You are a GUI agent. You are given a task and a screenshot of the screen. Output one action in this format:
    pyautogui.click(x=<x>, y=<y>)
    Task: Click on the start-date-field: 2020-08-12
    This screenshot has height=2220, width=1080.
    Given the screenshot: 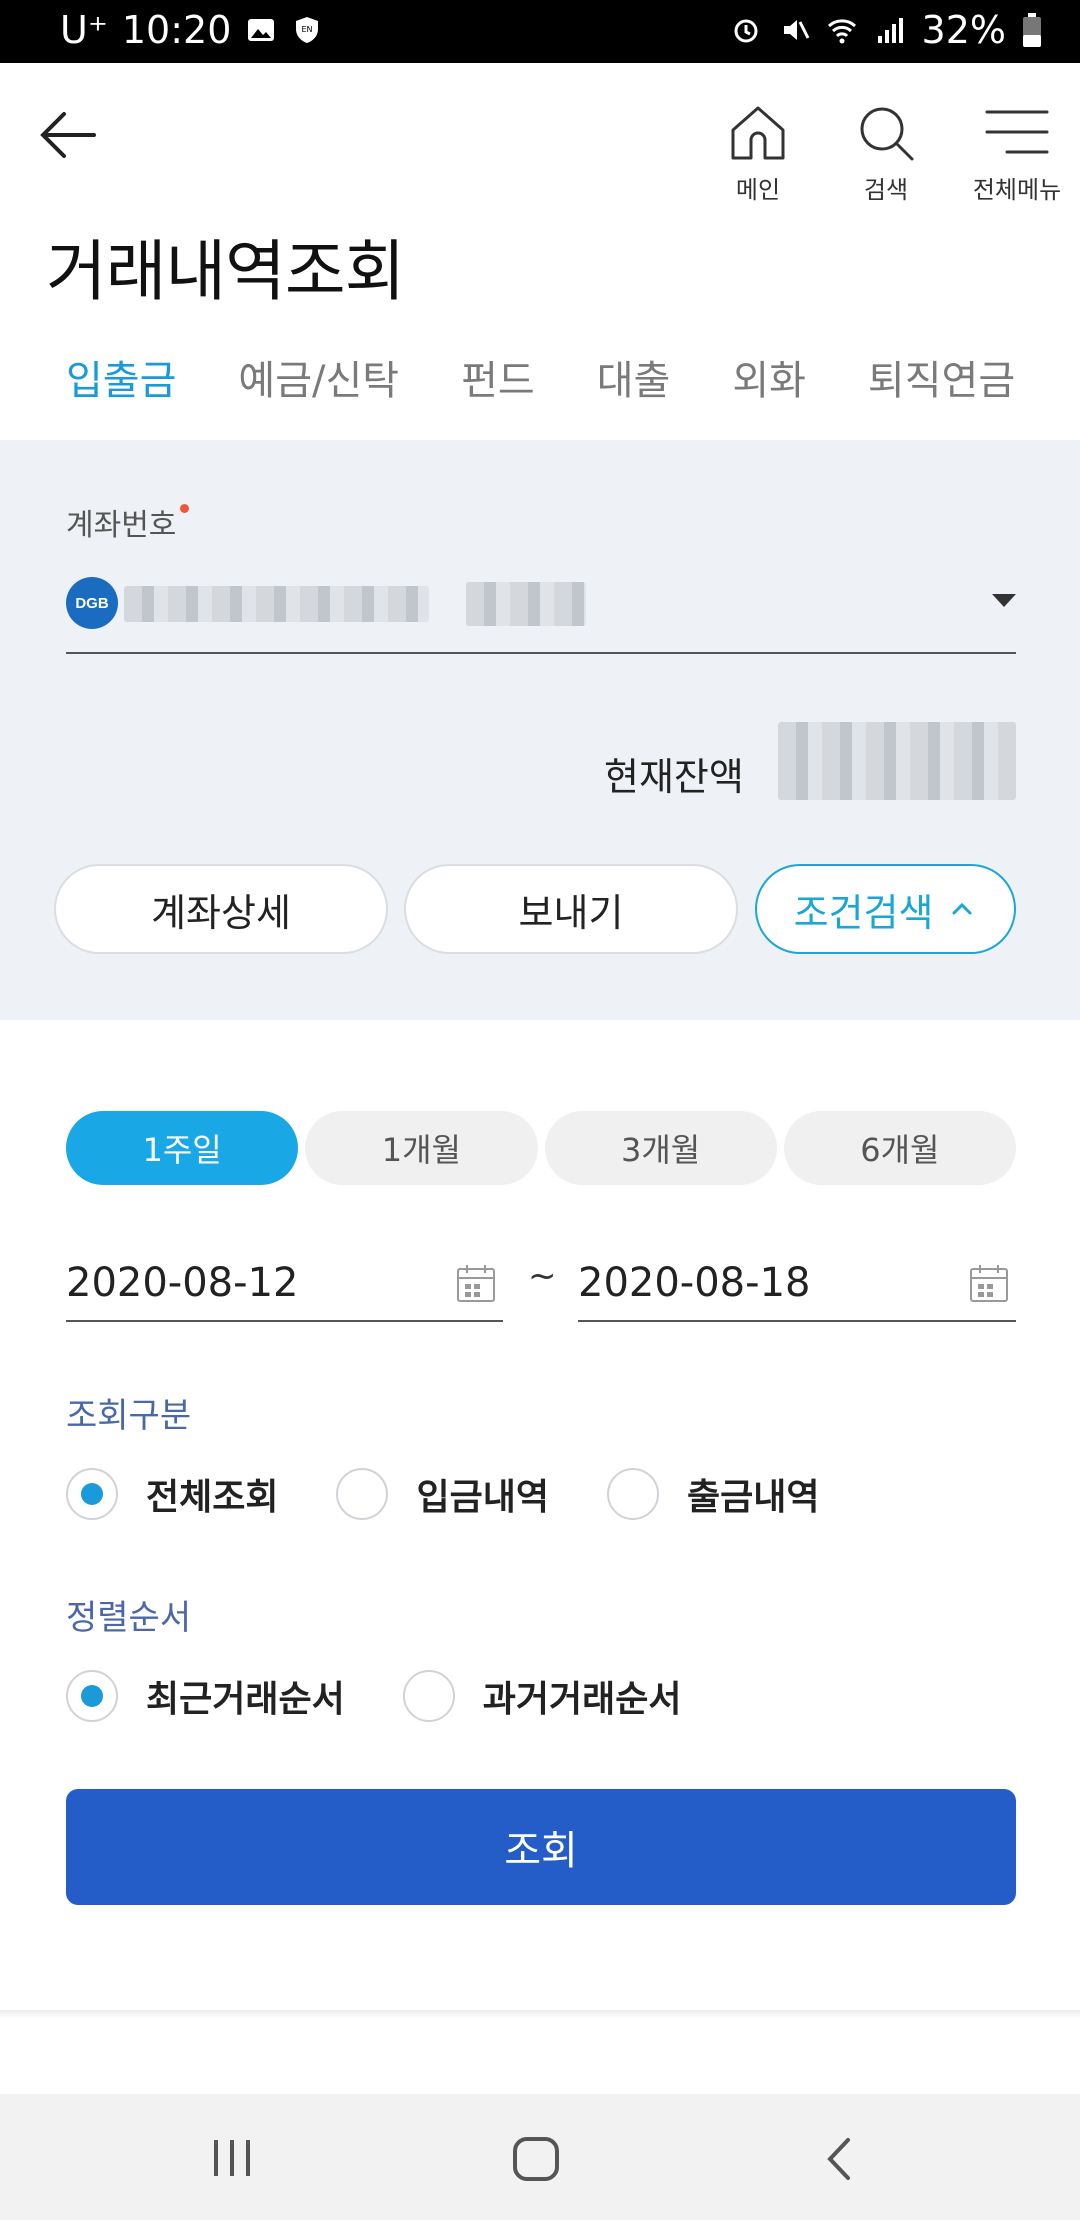 What is the action you would take?
    pyautogui.click(x=284, y=1282)
    